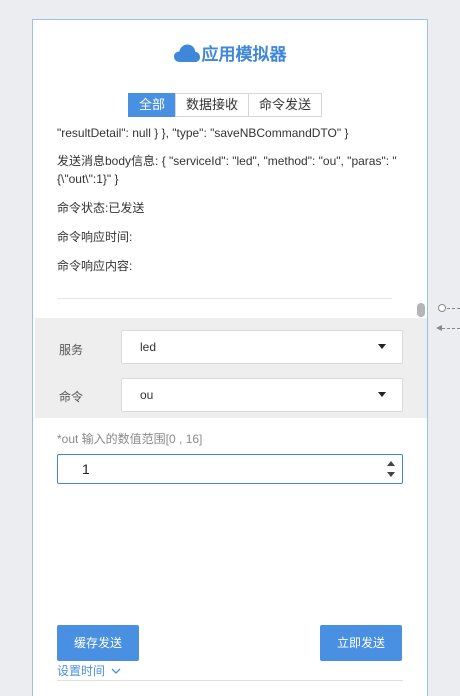 This screenshot has height=696, width=460. What do you see at coordinates (186, 53) in the screenshot?
I see `cloud-icon` at bounding box center [186, 53].